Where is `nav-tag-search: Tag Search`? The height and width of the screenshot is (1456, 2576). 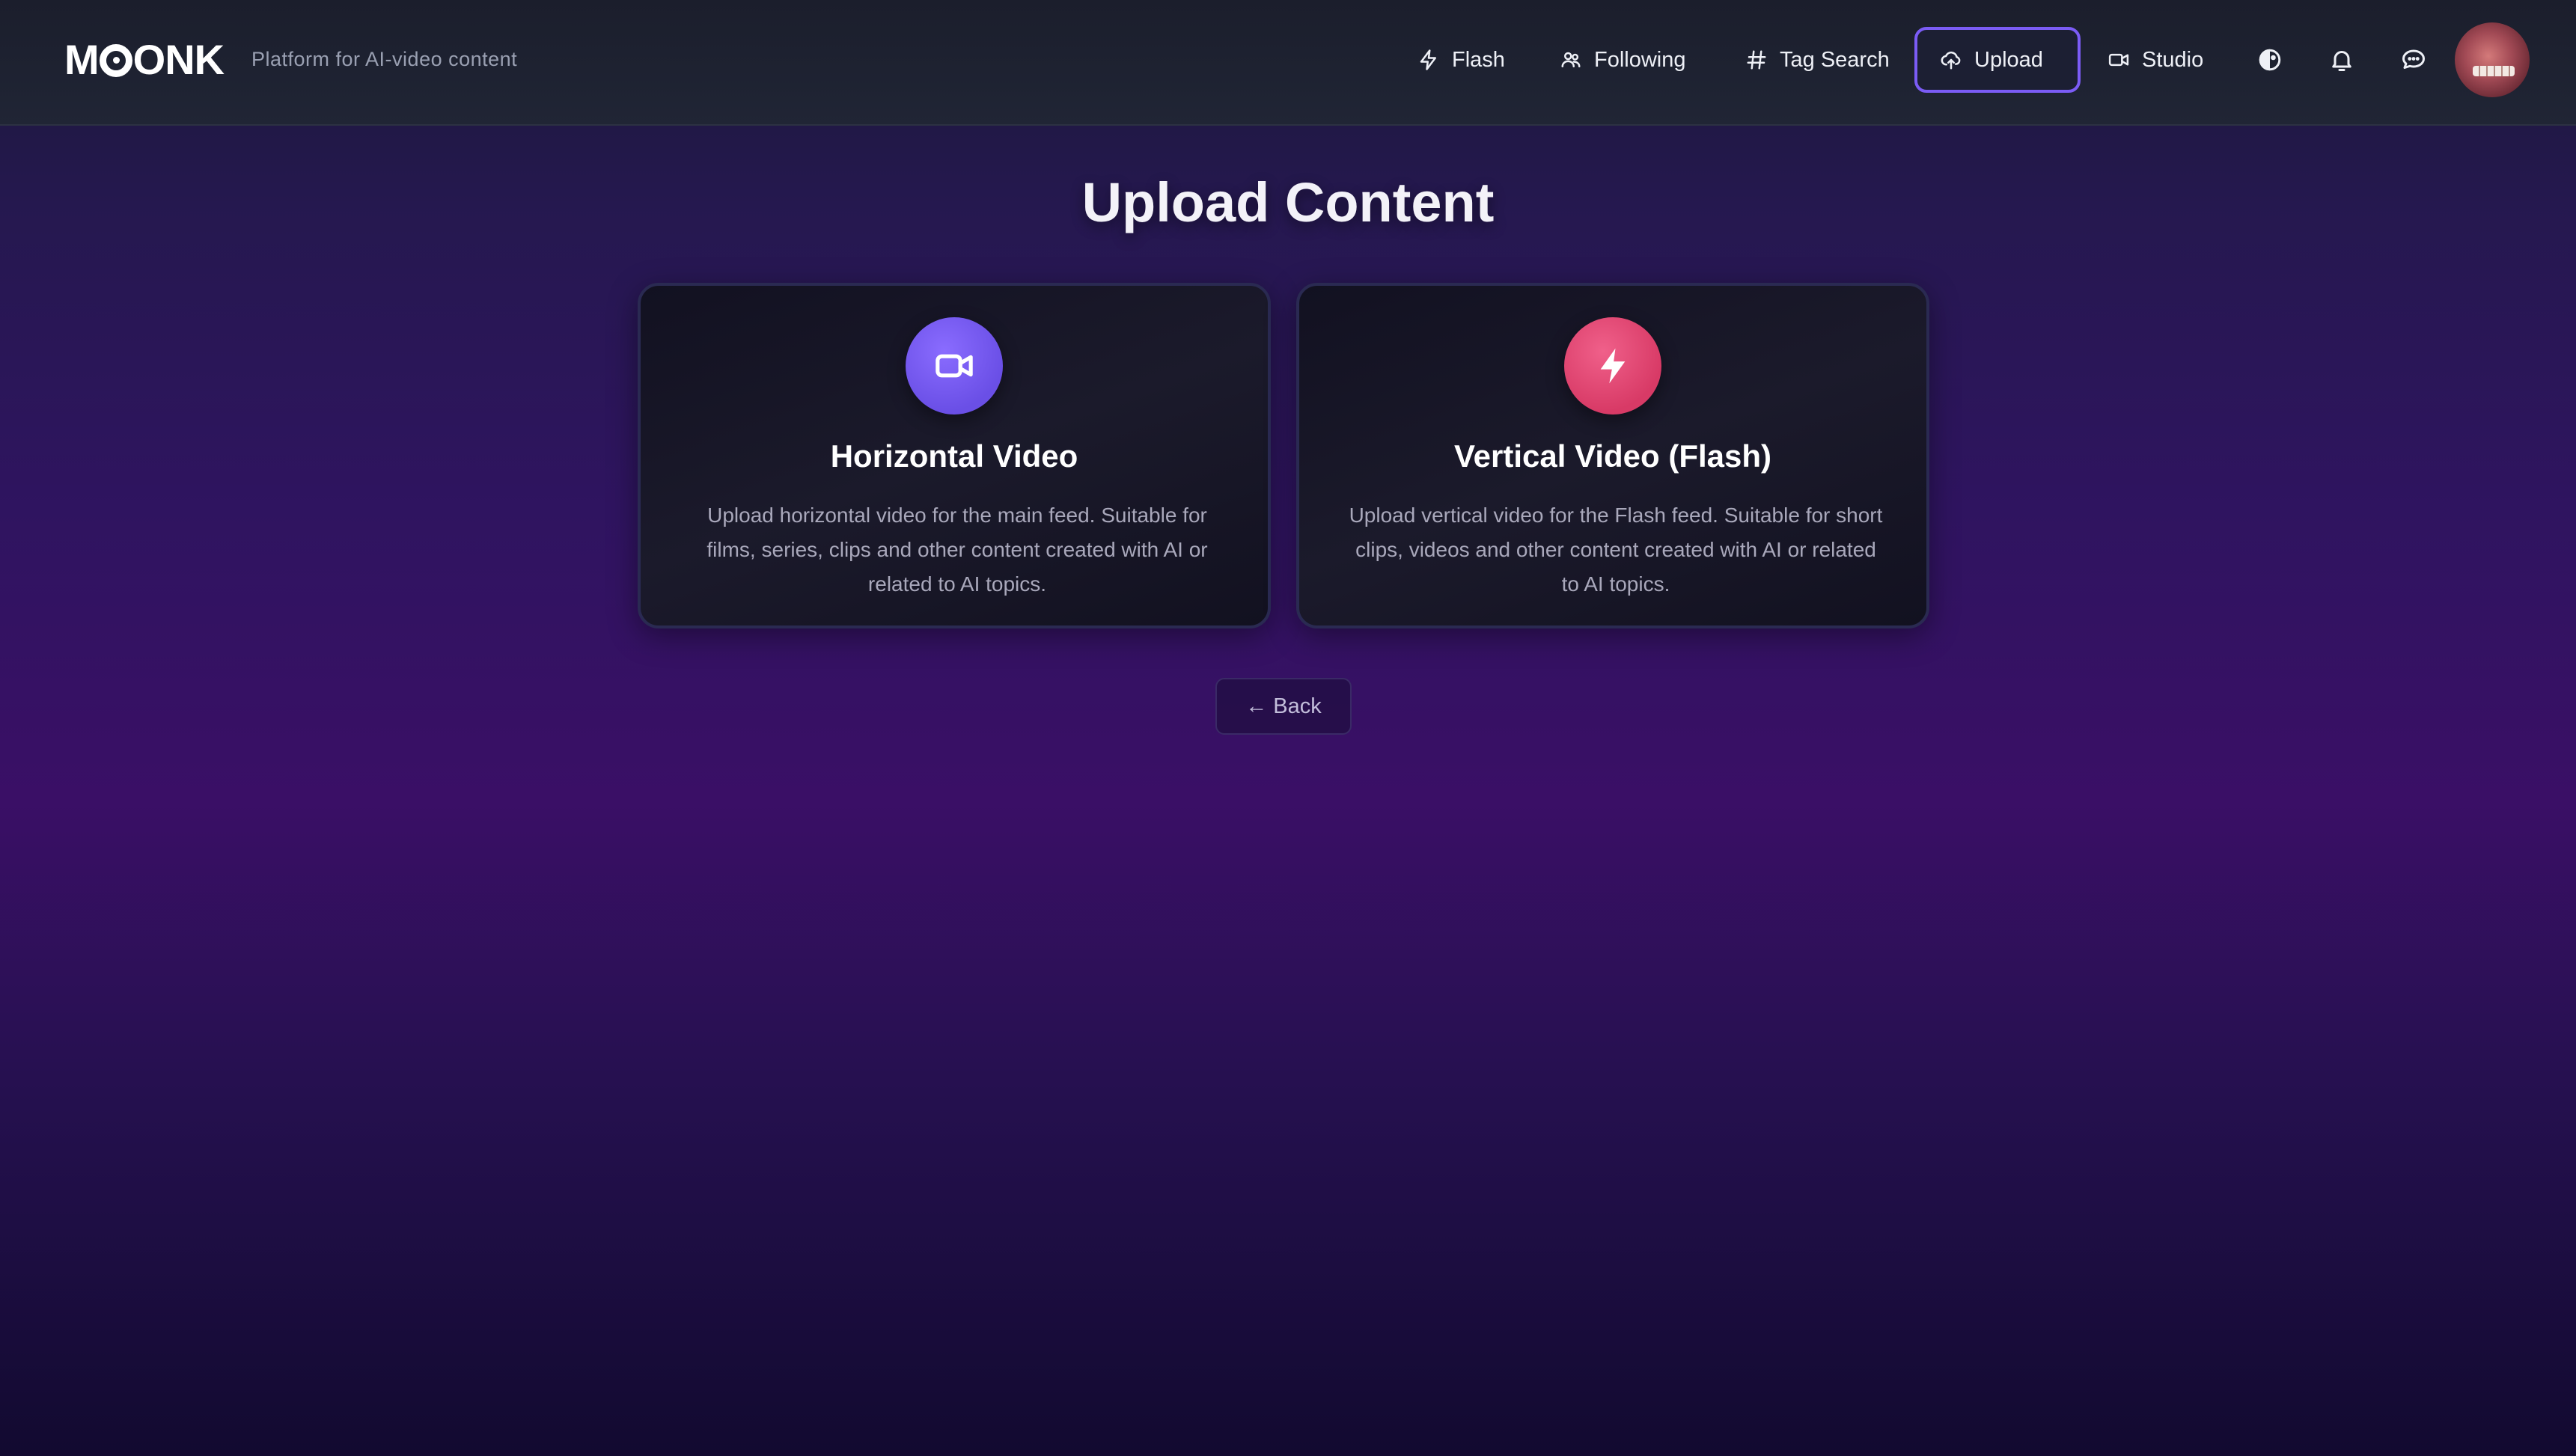 nav-tag-search: Tag Search is located at coordinates (1818, 60).